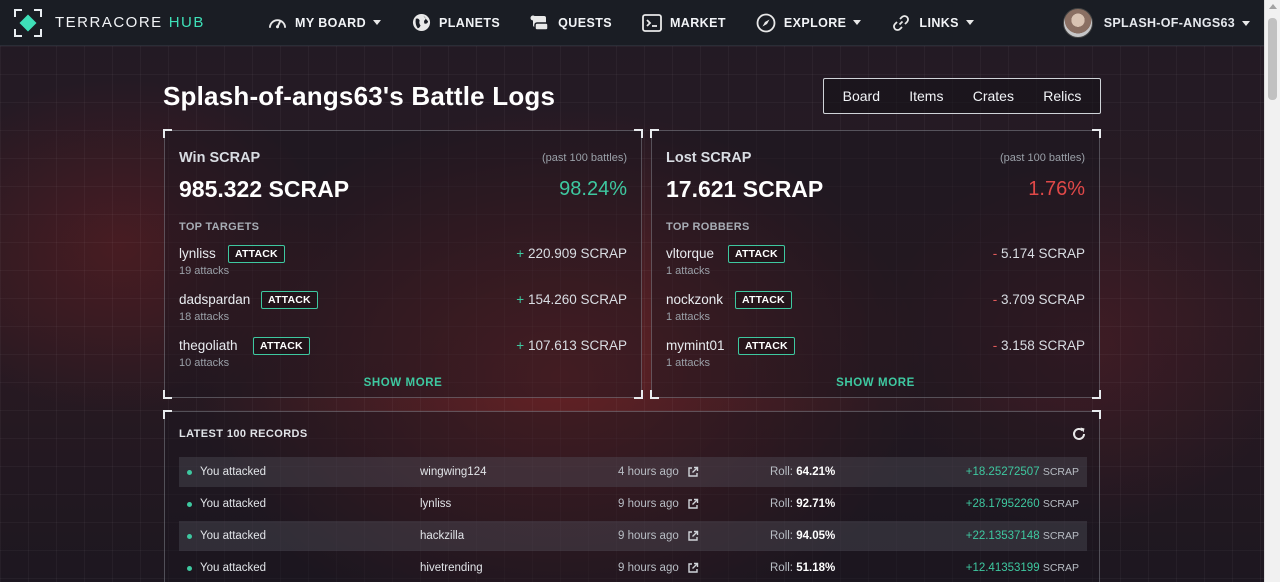 The height and width of the screenshot is (582, 1280). Describe the element at coordinates (1038, 299) in the screenshot. I see `scrap-amount: - 3.709 SCRAP` at that location.